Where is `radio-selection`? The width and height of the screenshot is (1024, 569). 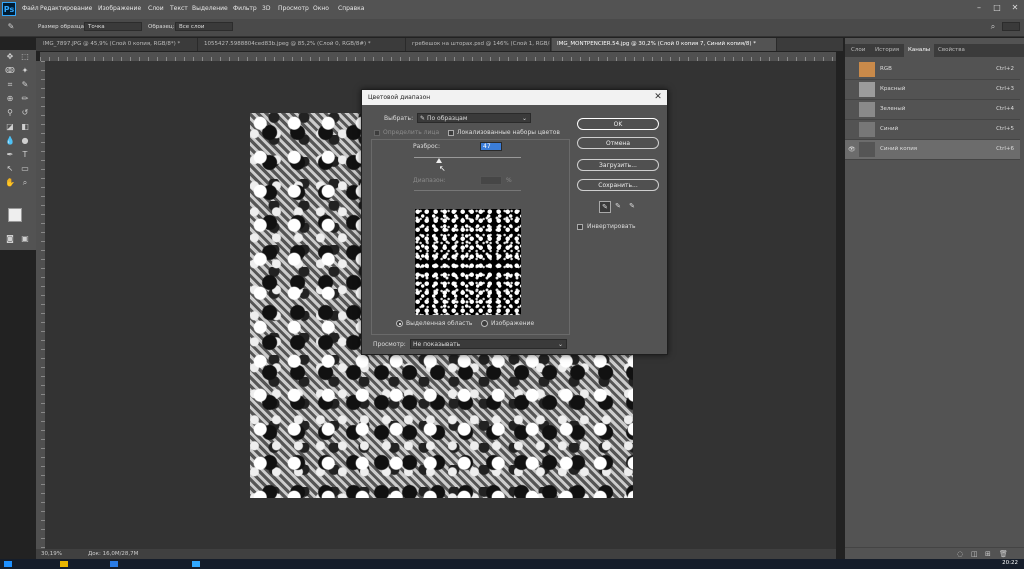 radio-selection is located at coordinates (399, 323).